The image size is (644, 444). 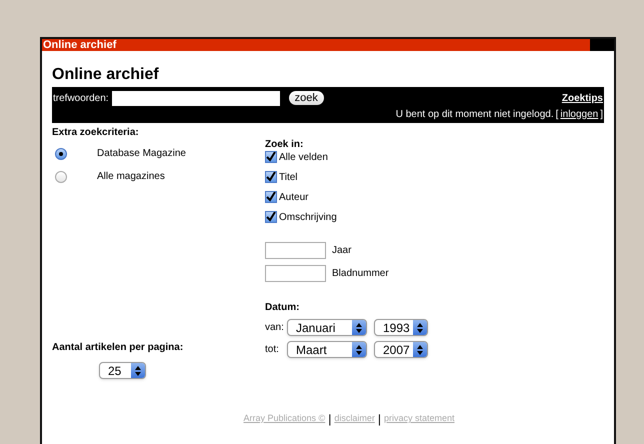 What do you see at coordinates (579, 115) in the screenshot?
I see `login-link: inloggen` at bounding box center [579, 115].